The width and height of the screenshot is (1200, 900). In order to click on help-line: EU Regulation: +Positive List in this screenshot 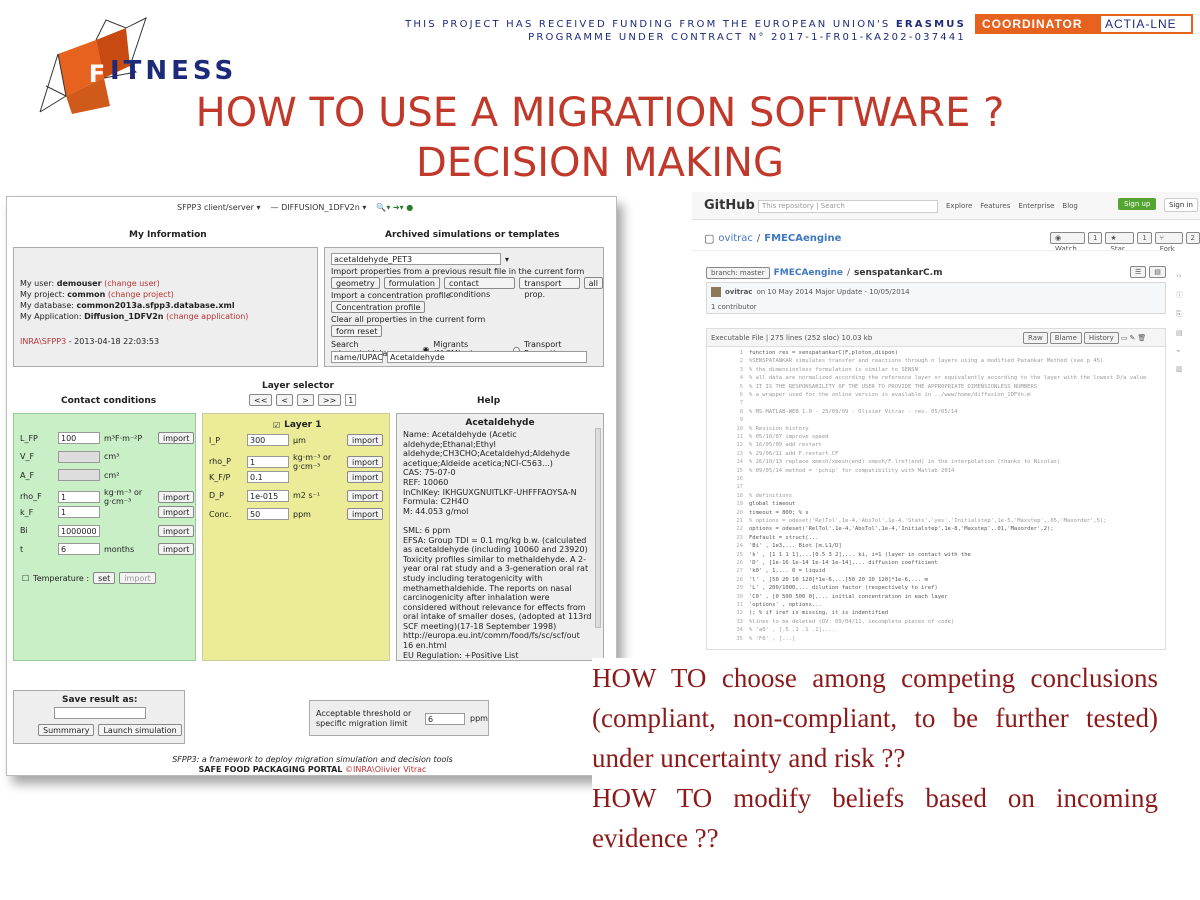, I will do `click(461, 655)`.